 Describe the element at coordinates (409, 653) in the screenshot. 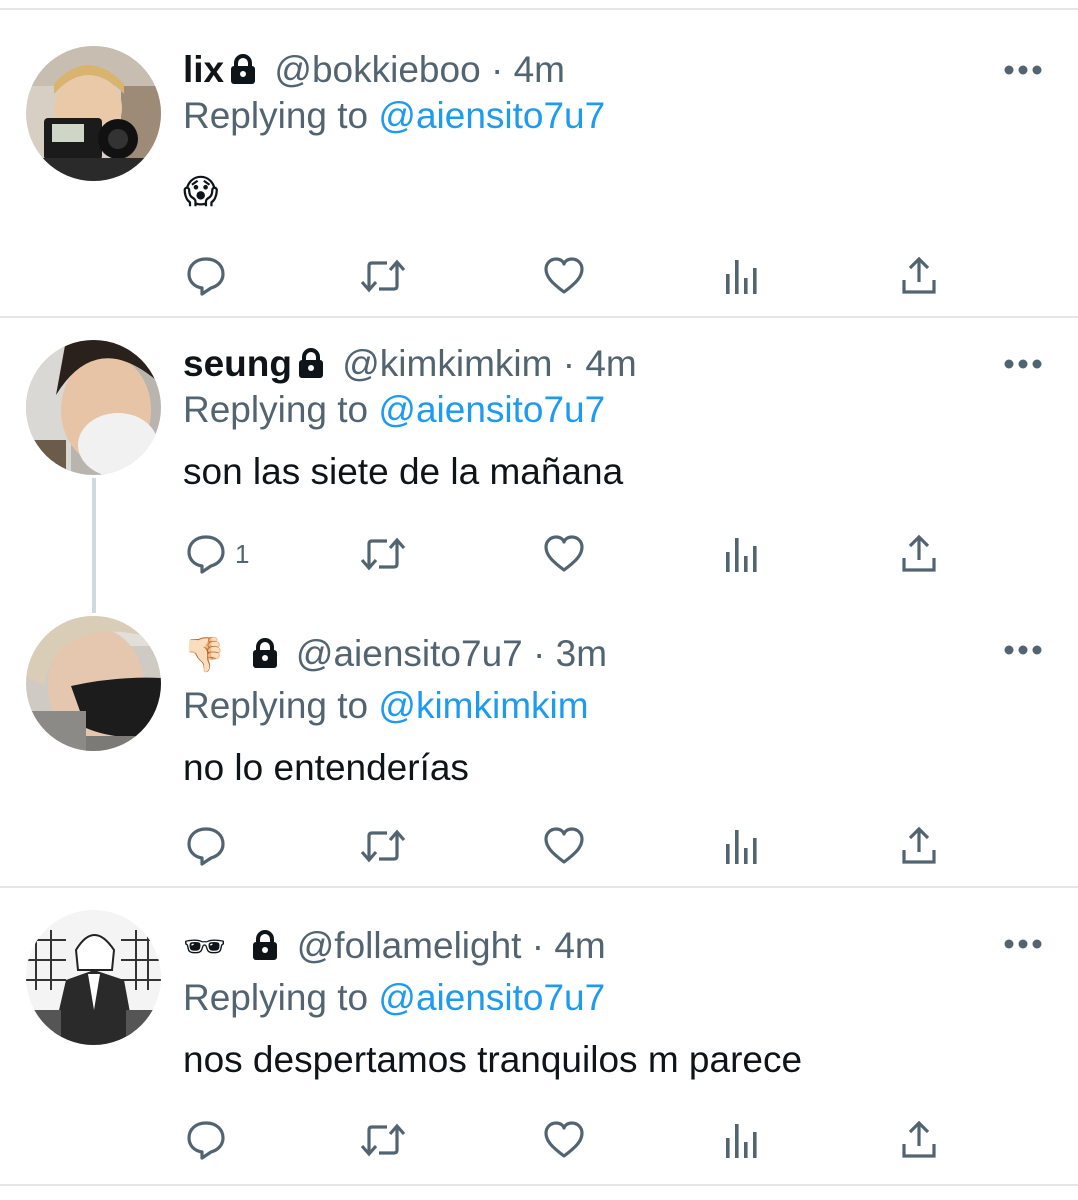

I see `handle: @aiensito7u7` at that location.